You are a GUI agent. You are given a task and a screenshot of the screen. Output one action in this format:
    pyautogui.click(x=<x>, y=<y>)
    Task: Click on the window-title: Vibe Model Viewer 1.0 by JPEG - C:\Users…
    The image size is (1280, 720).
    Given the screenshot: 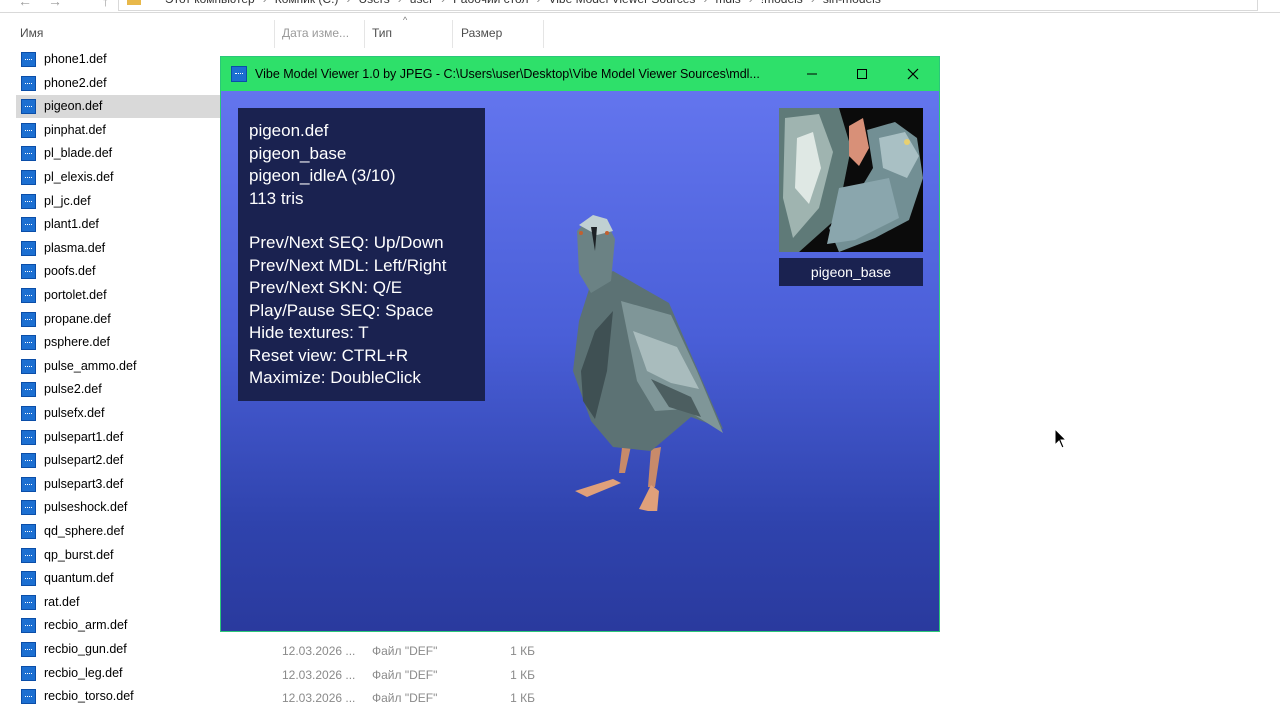 What is the action you would take?
    pyautogui.click(x=507, y=74)
    